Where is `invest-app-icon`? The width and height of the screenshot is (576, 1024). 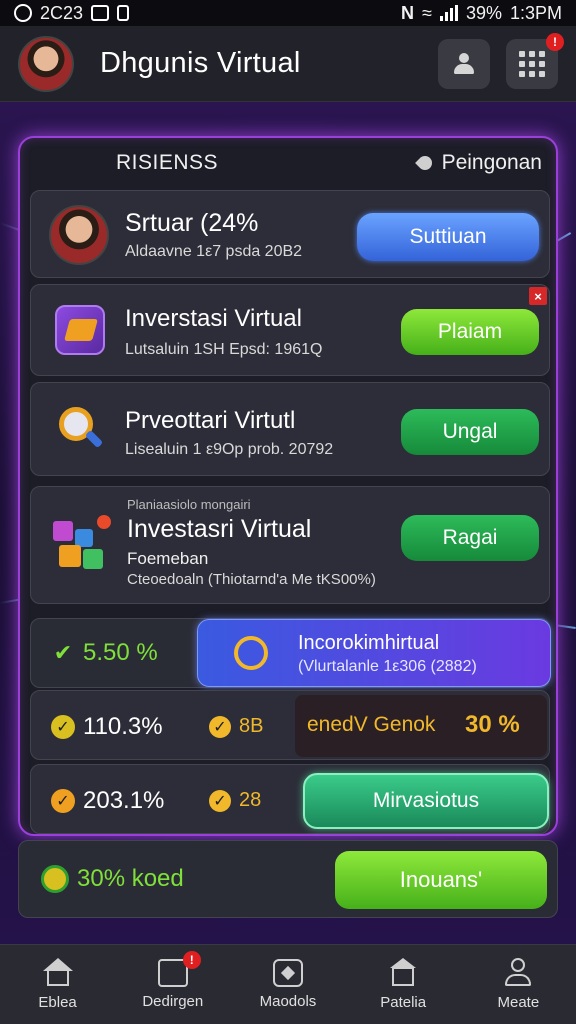 invest-app-icon is located at coordinates (80, 330).